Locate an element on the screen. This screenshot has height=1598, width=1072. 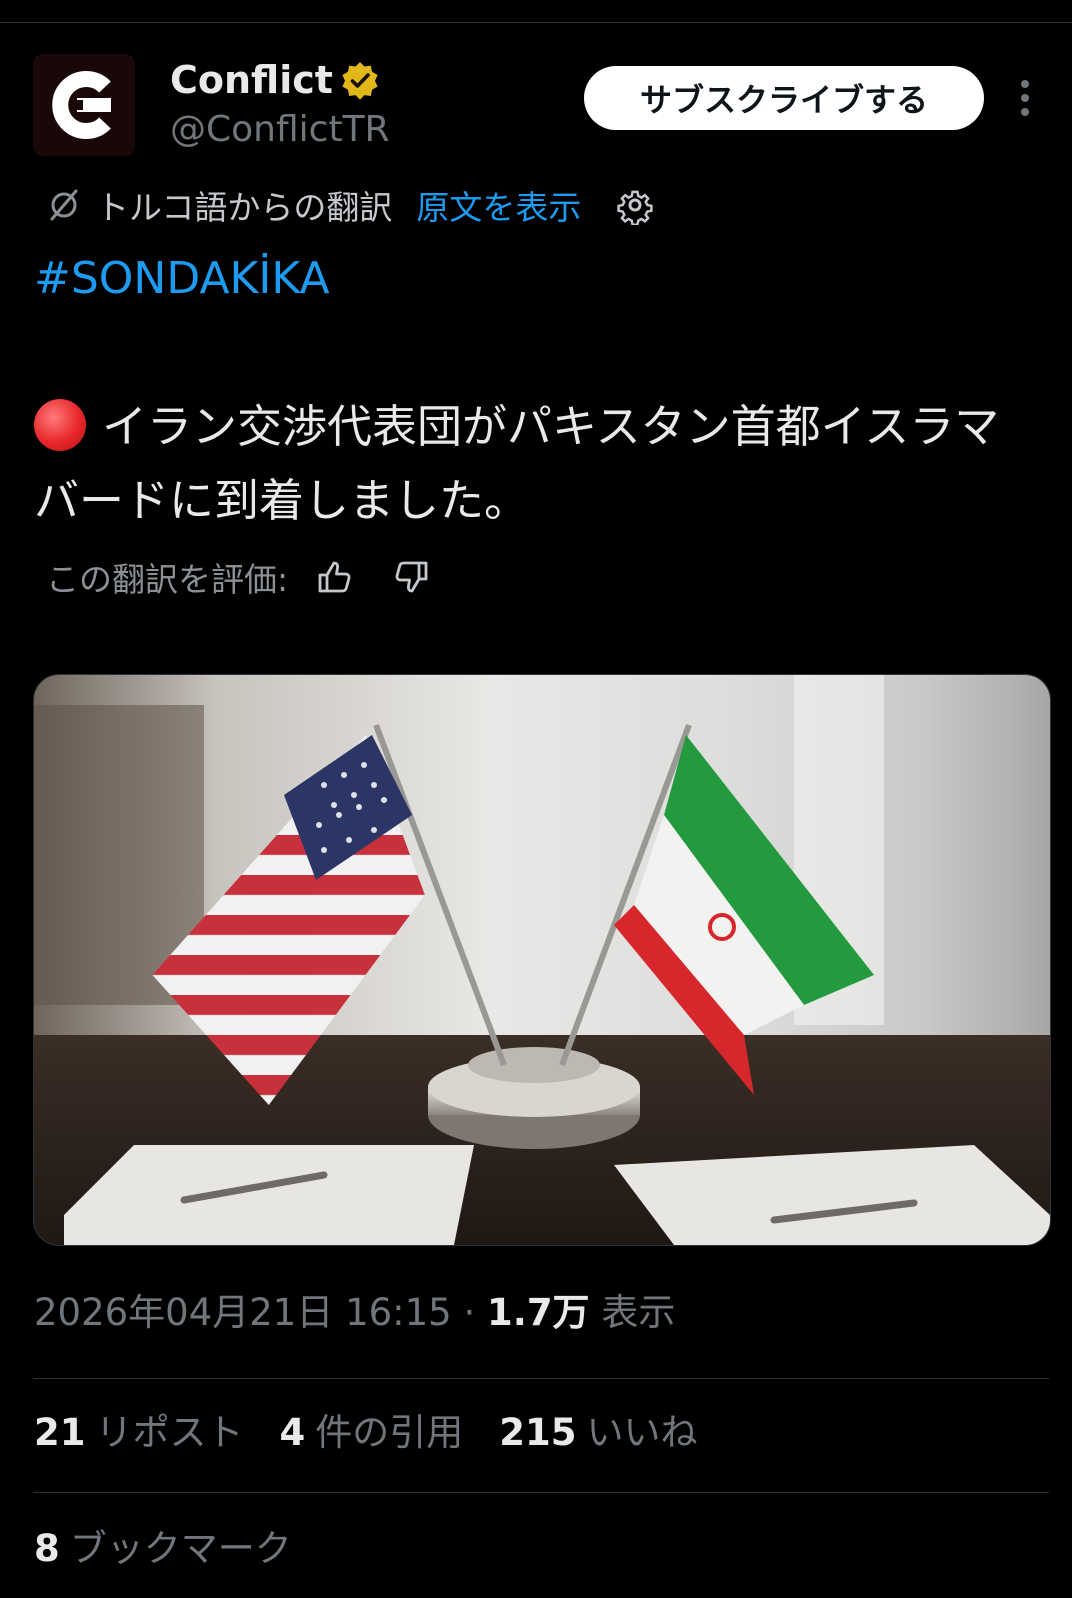
avatar-logo is located at coordinates (84, 105).